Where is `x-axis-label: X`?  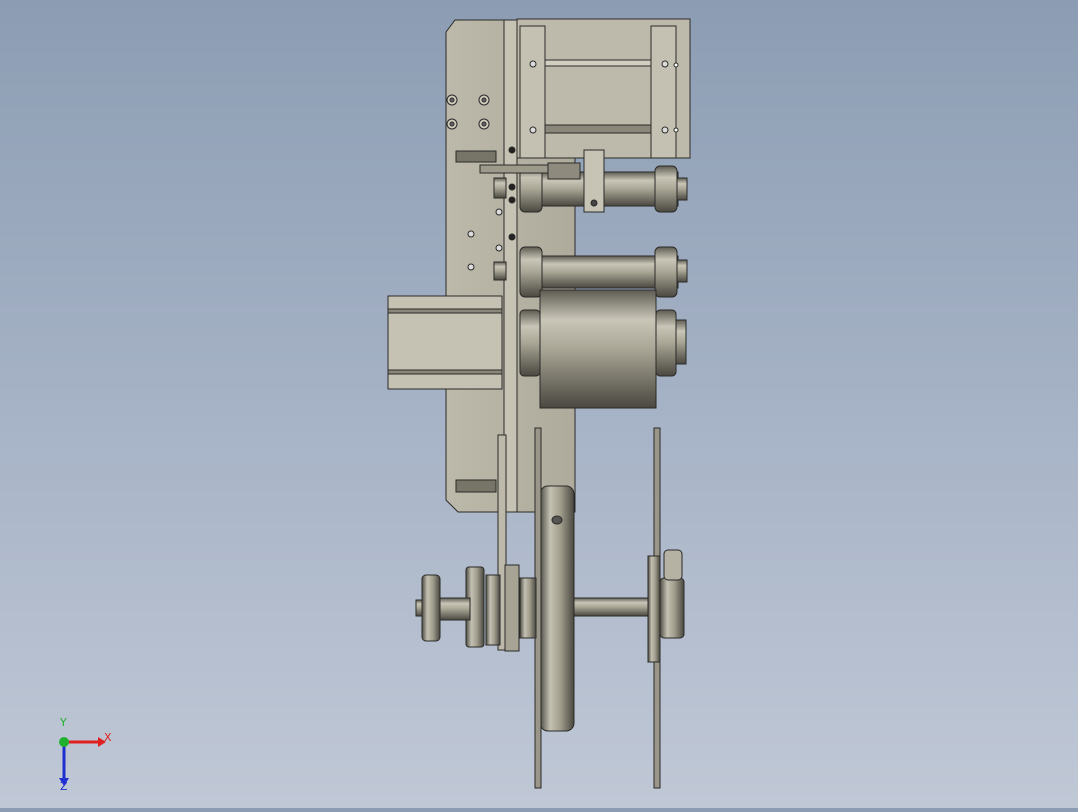 x-axis-label: X is located at coordinates (108, 737).